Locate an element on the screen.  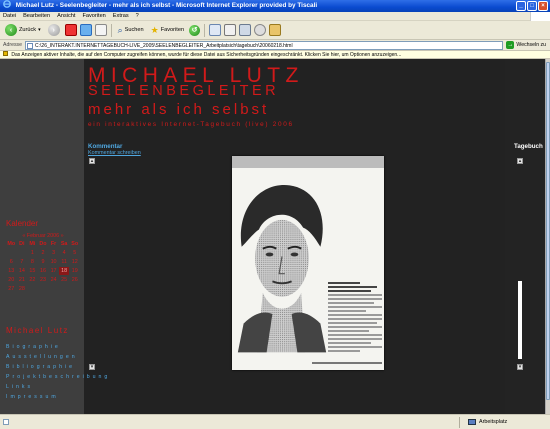
print-icon is located at coordinates (230, 30).